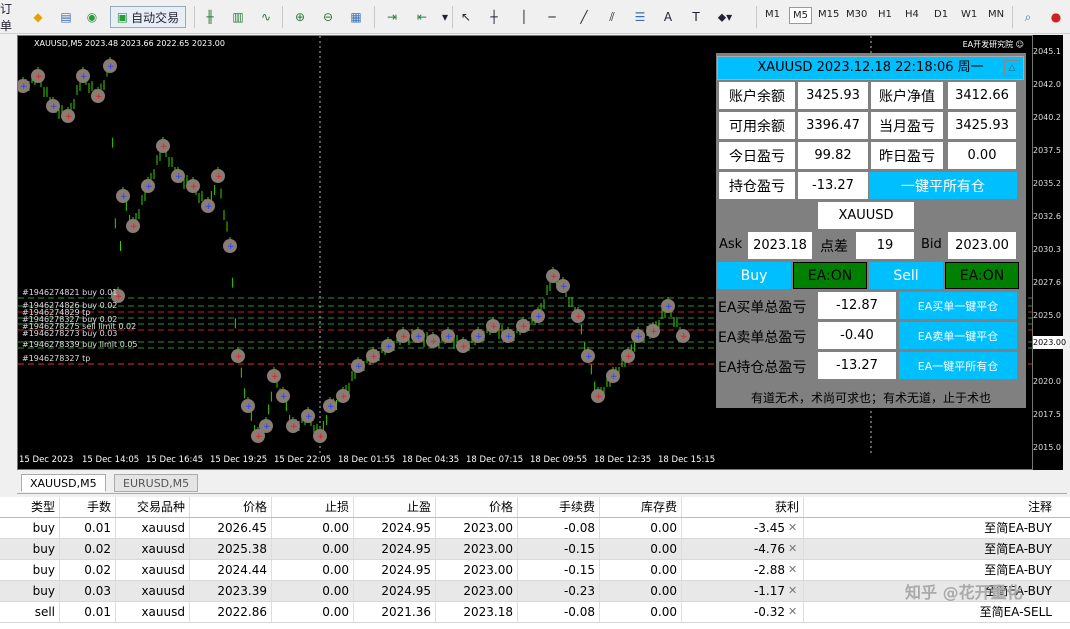 The image size is (1070, 629). I want to click on tile-windows-icon: ▦, so click(356, 17).